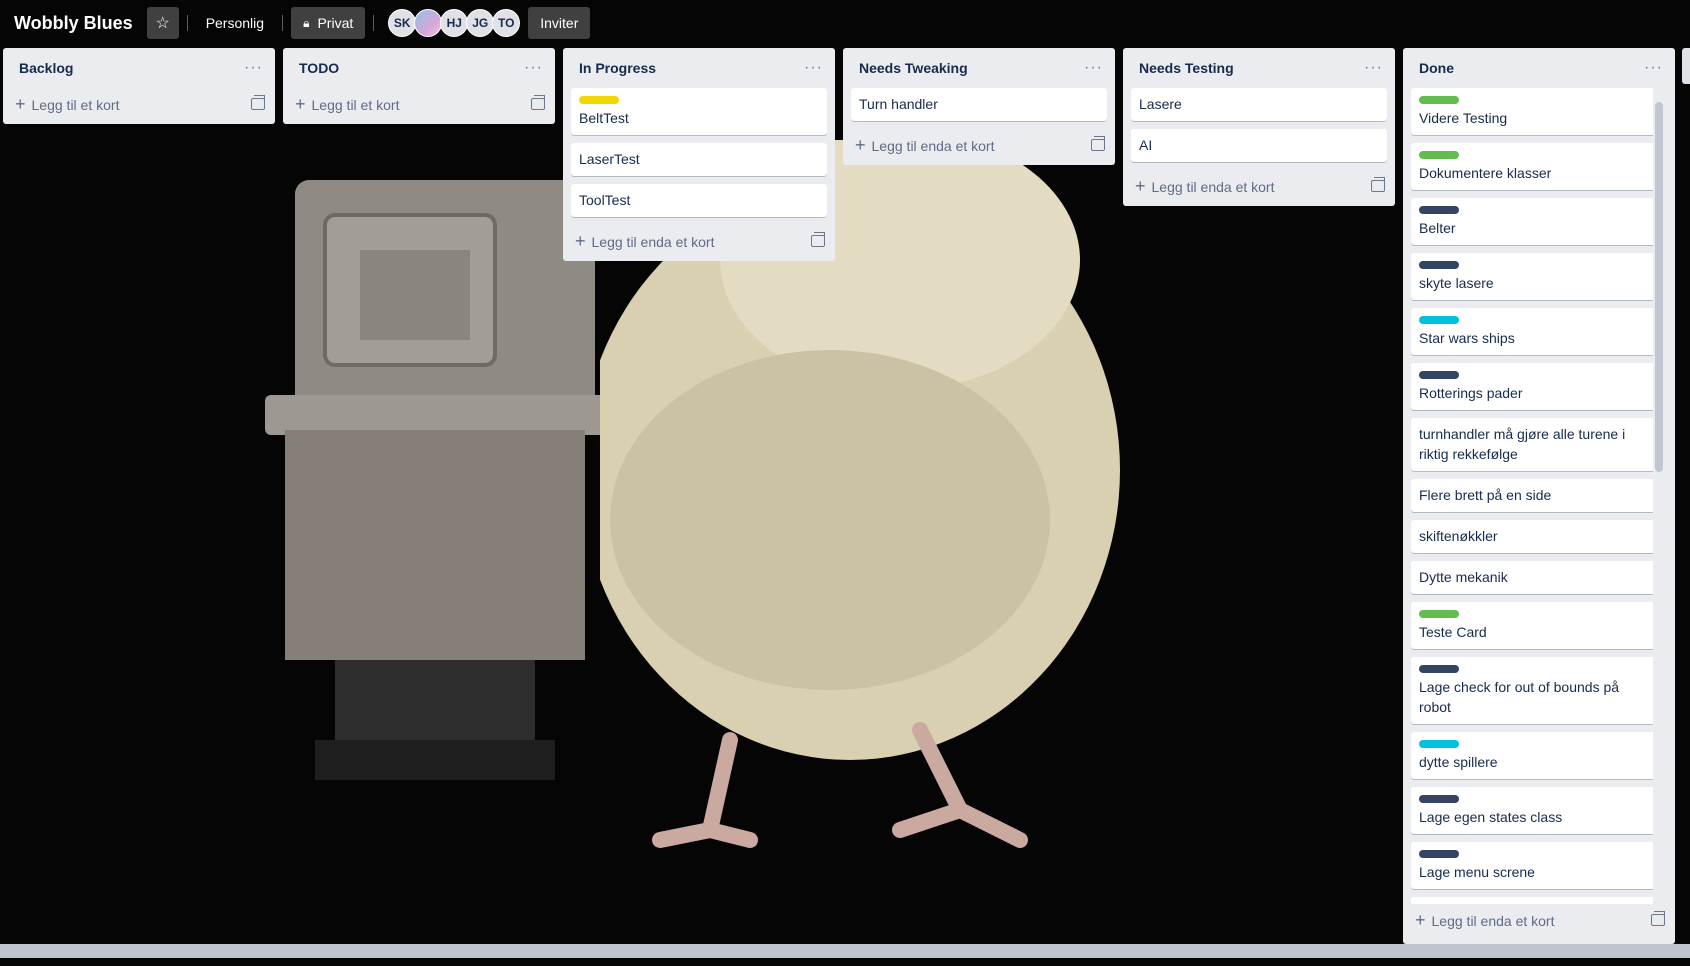 The width and height of the screenshot is (1690, 966). What do you see at coordinates (1533, 625) in the screenshot?
I see `card: Teste Card` at bounding box center [1533, 625].